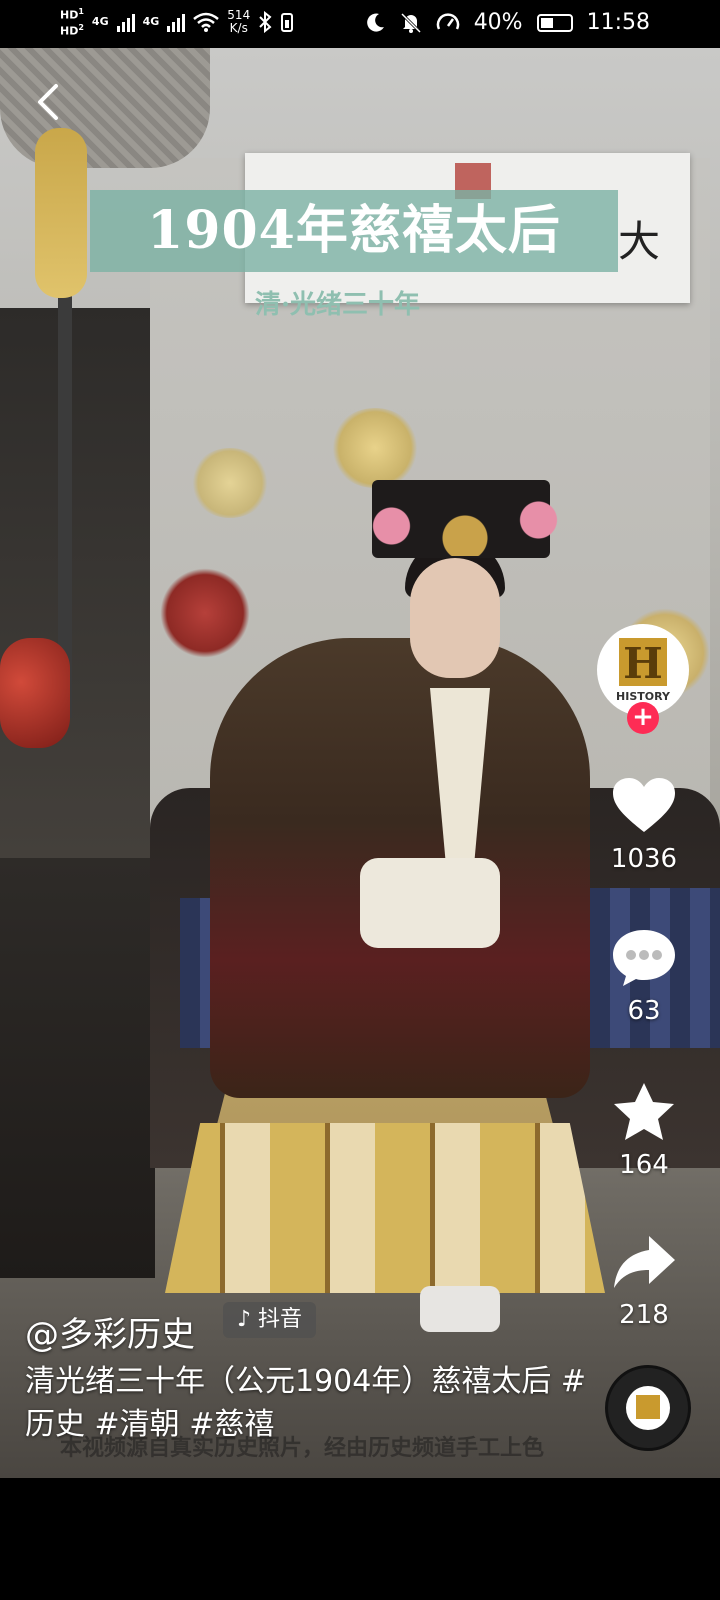 This screenshot has width=720, height=1600. What do you see at coordinates (151, 22) in the screenshot?
I see `signal-type-2: 4G` at bounding box center [151, 22].